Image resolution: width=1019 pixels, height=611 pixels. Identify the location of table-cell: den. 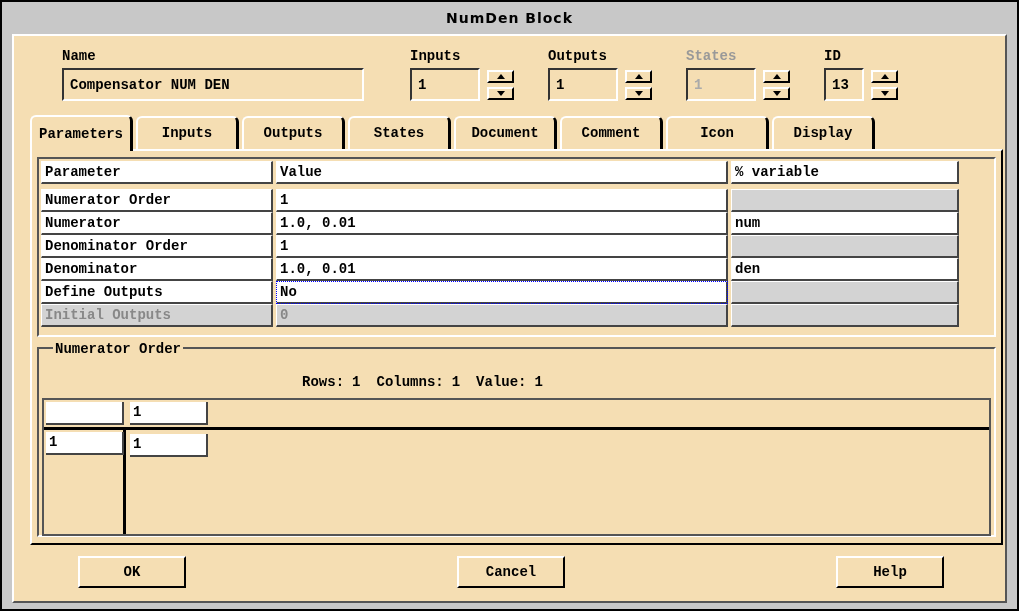
(845, 269).